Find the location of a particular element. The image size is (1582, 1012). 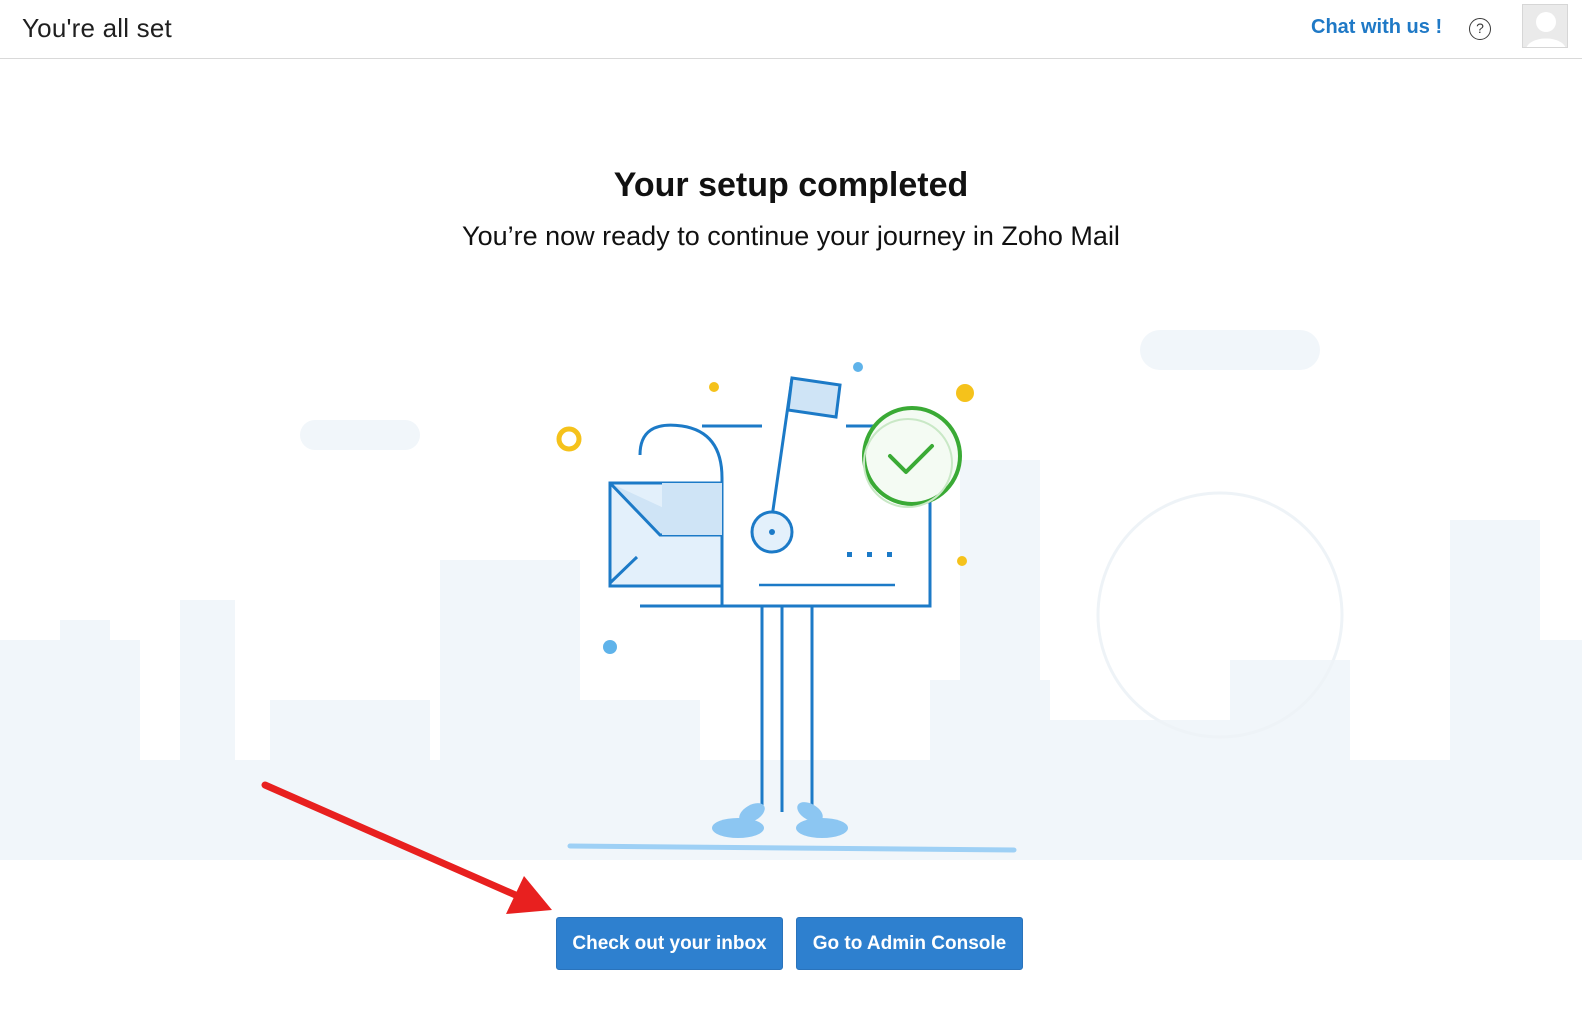

chat-with-us-link: Chat with us ! is located at coordinates (1376, 27).